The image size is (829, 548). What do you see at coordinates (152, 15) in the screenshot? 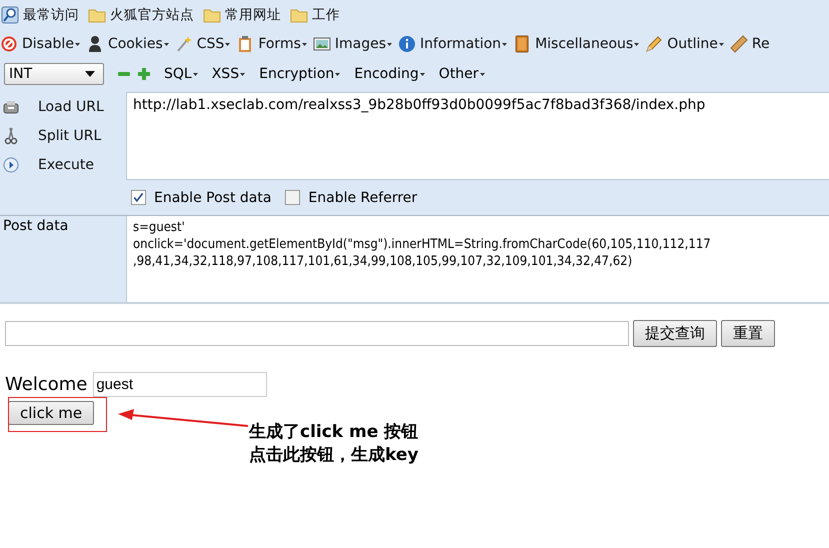
I see `bookmark-item: 火狐官方站点` at bounding box center [152, 15].